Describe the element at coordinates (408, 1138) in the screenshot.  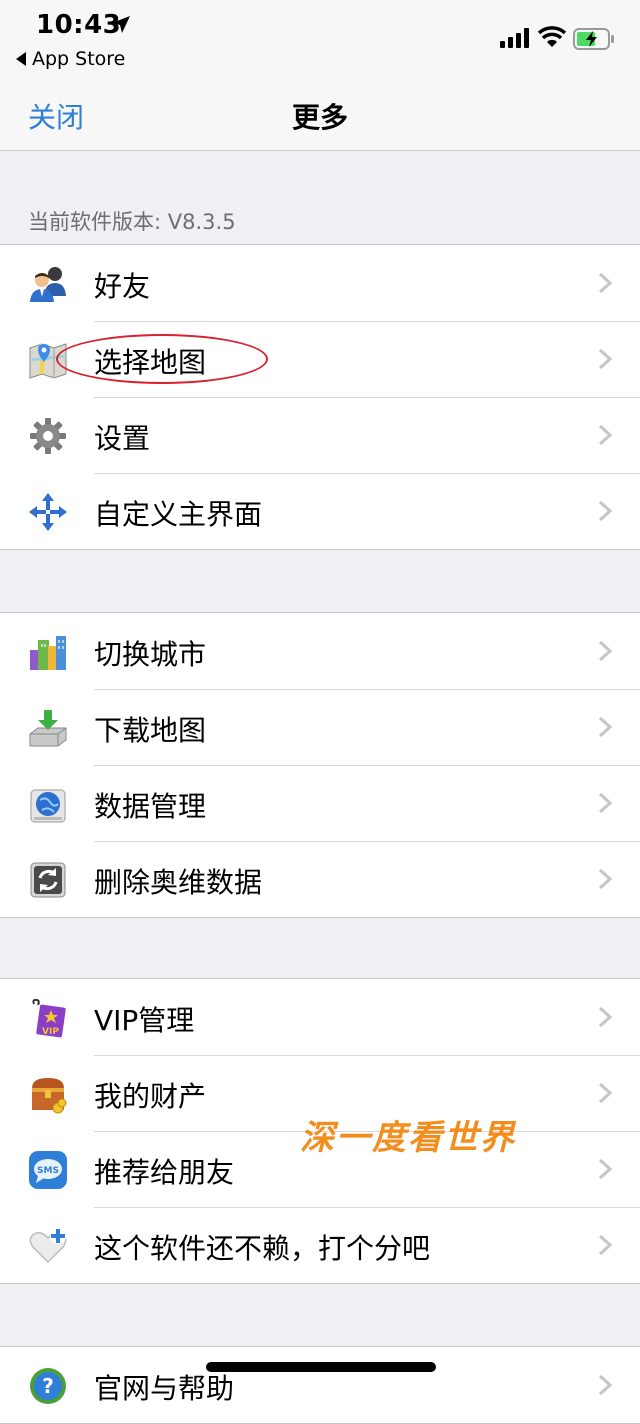
I see `watermark-text: 深一度看世界` at that location.